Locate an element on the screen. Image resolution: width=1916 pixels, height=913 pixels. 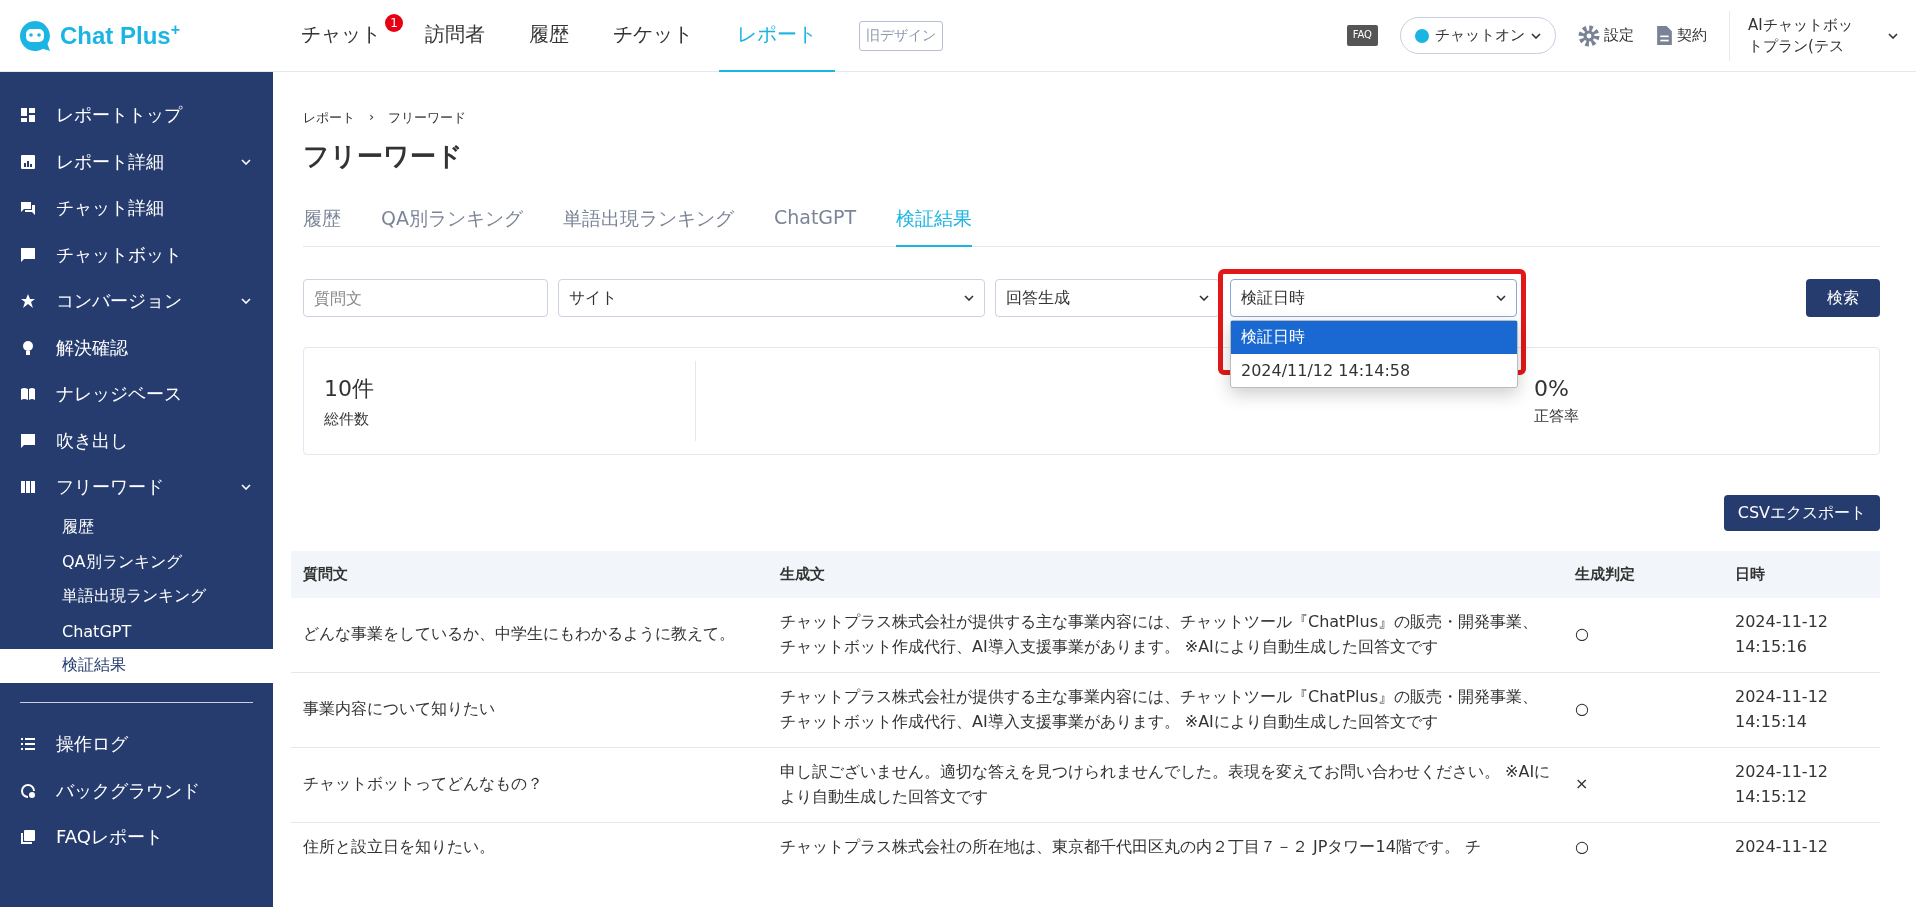
table-cell-text: 住所と設立日を知りたい。 is located at coordinates (399, 846).